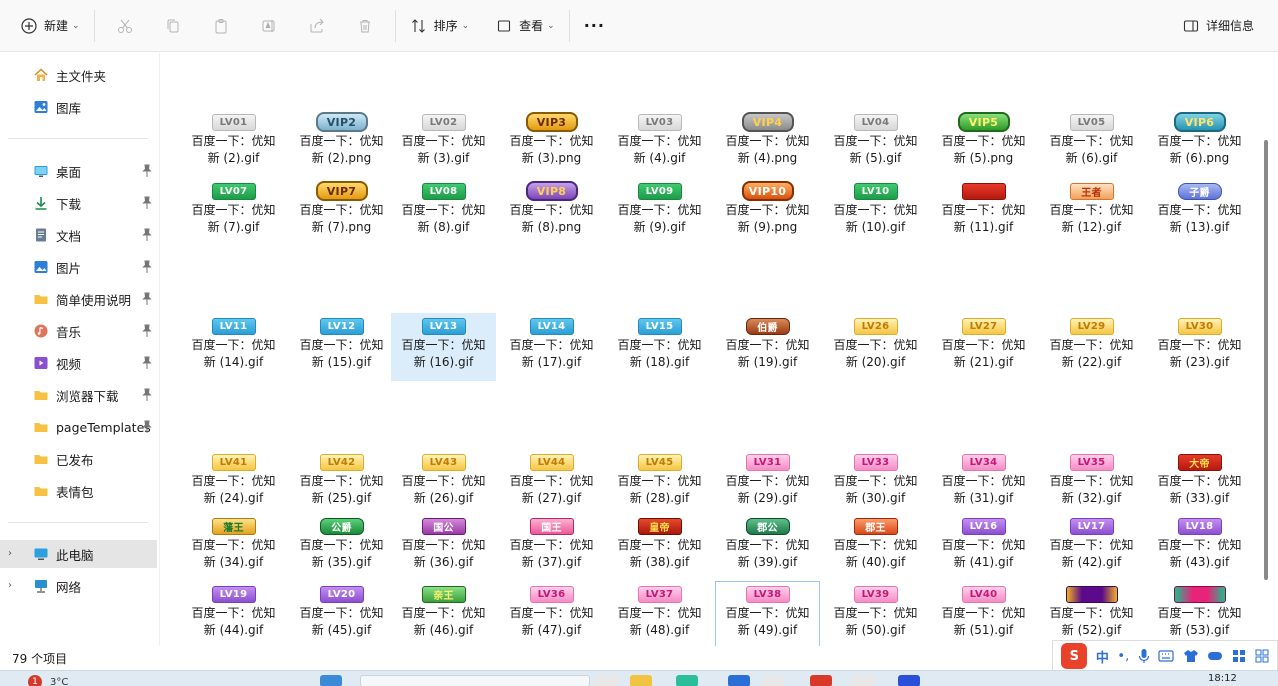 The width and height of the screenshot is (1278, 686). Describe the element at coordinates (1222, 678) in the screenshot. I see `clock: 18:12` at that location.